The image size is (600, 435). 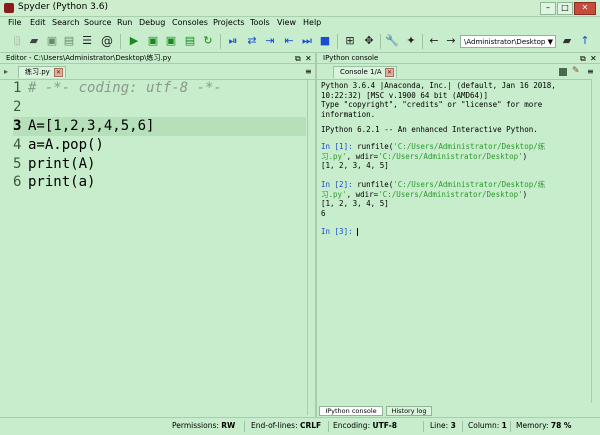 What do you see at coordinates (204, 425) in the screenshot?
I see `status-permissions: Permissions: RW` at bounding box center [204, 425].